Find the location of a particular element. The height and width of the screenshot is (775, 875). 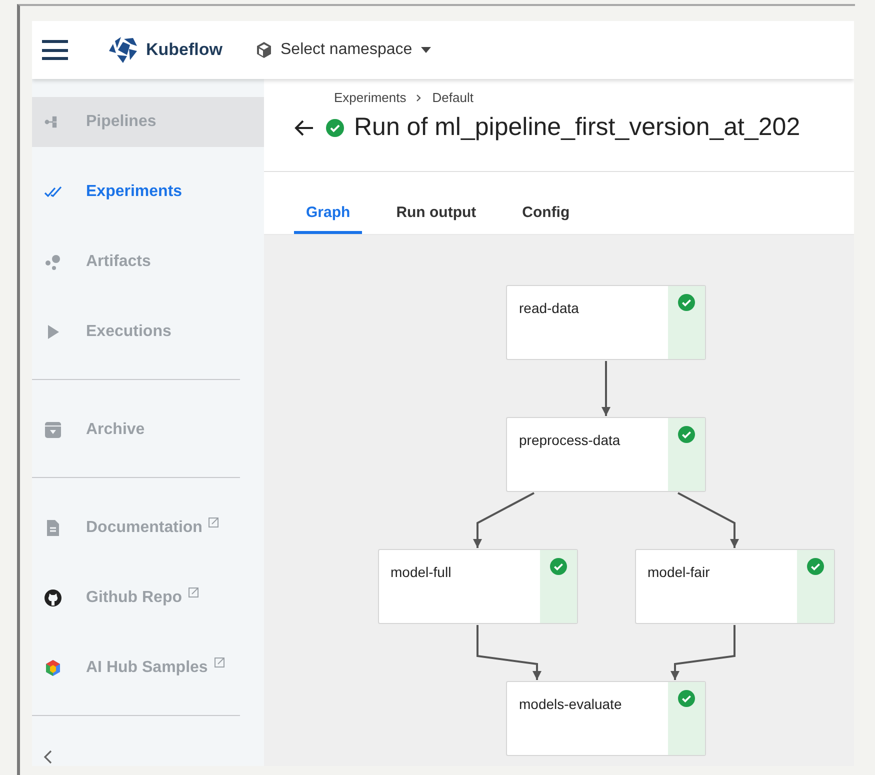

caret-icon is located at coordinates (426, 50).